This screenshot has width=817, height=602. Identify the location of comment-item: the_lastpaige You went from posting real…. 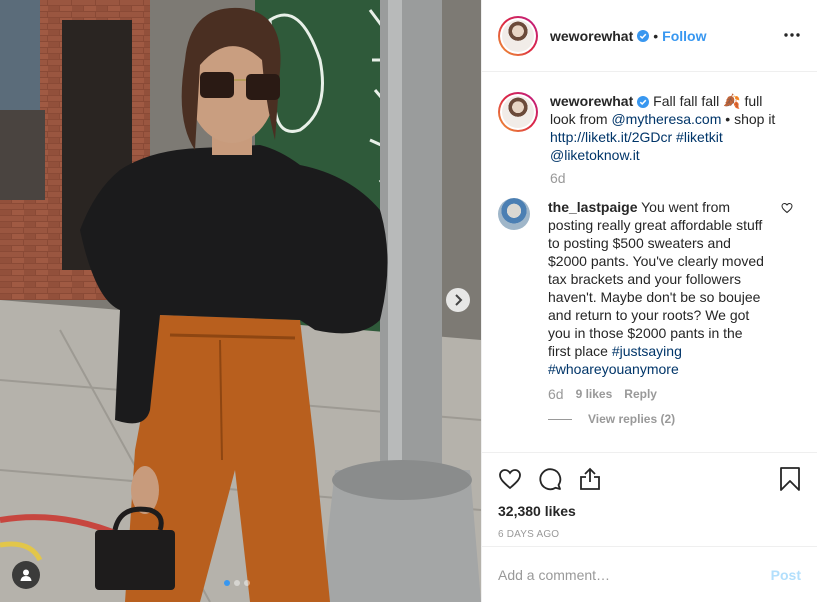
(649, 288).